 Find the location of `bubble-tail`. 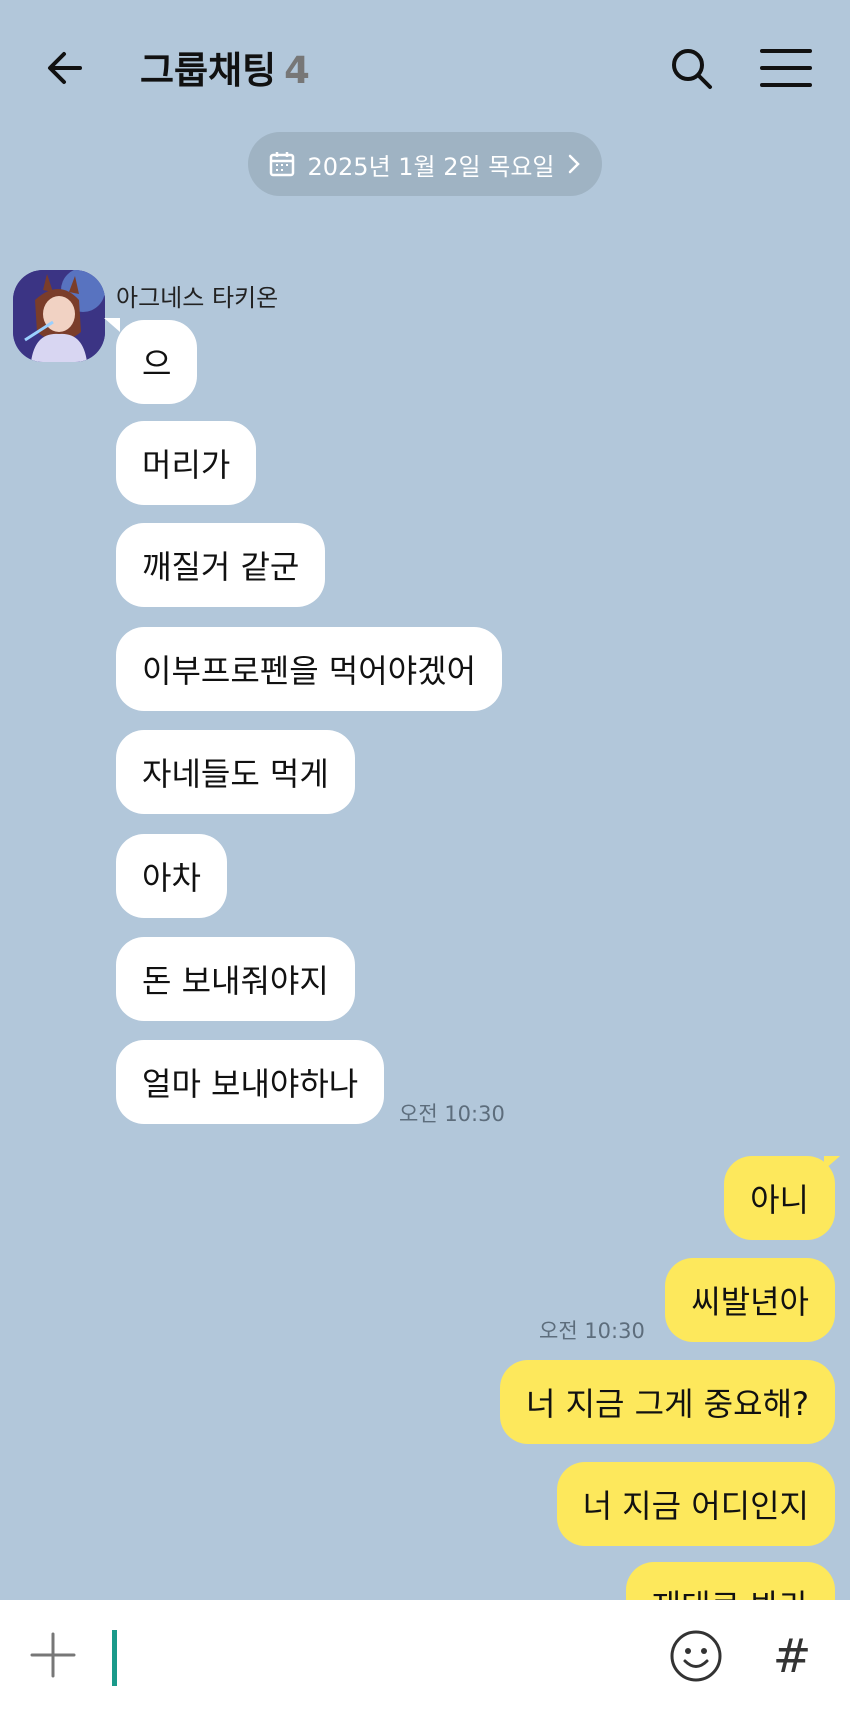

bubble-tail is located at coordinates (112, 325).